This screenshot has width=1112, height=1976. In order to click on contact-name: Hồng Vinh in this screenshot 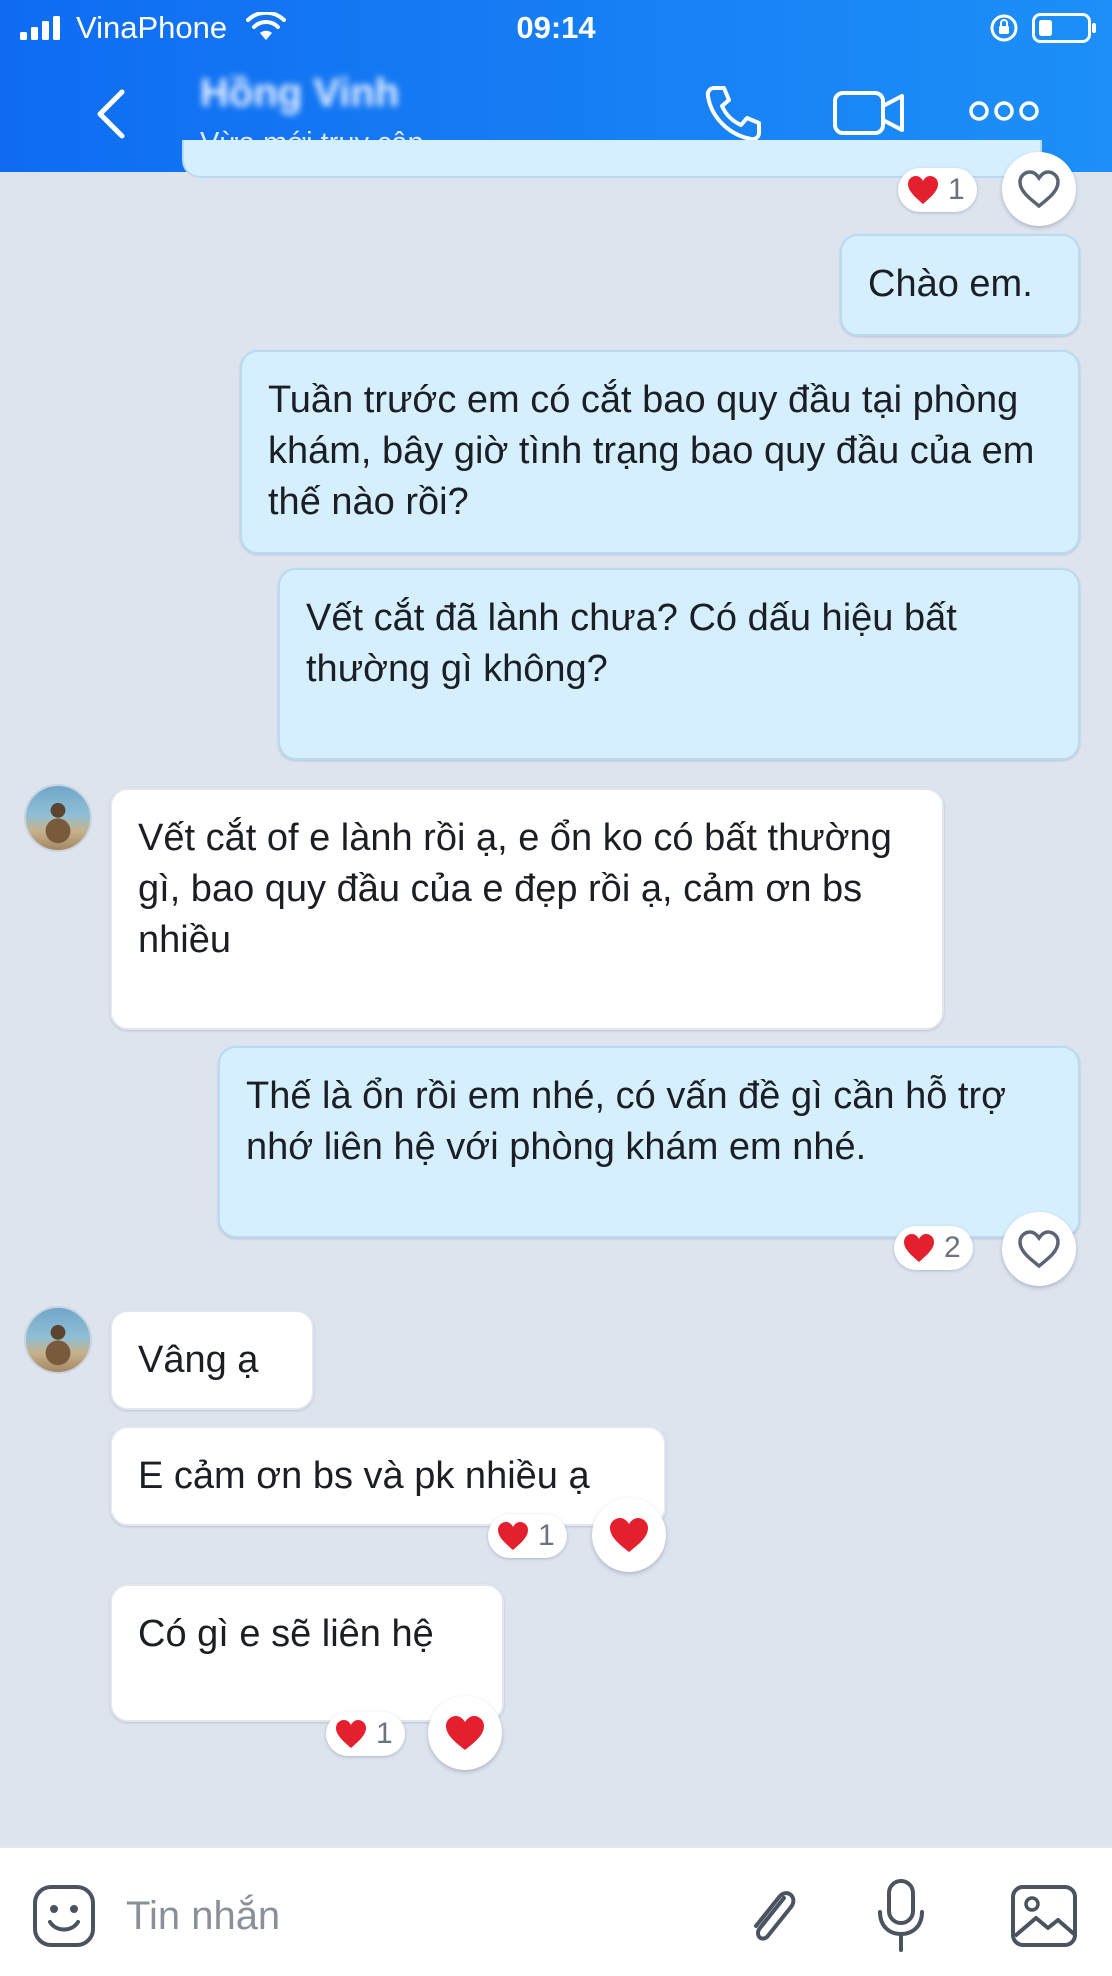, I will do `click(299, 93)`.